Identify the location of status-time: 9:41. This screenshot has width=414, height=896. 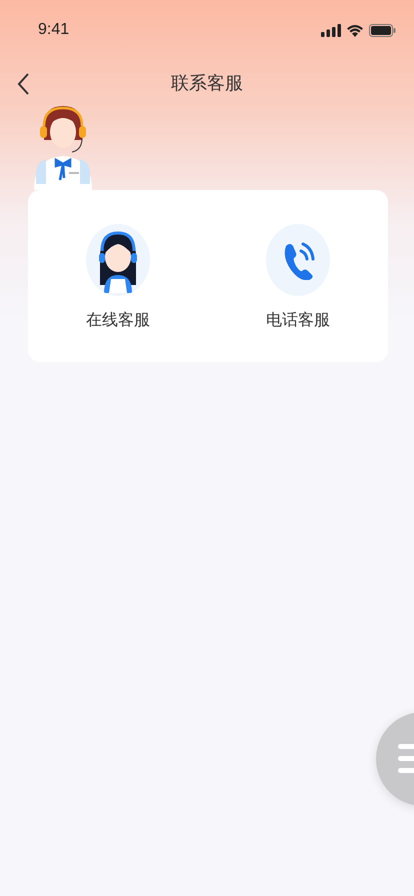
(54, 30).